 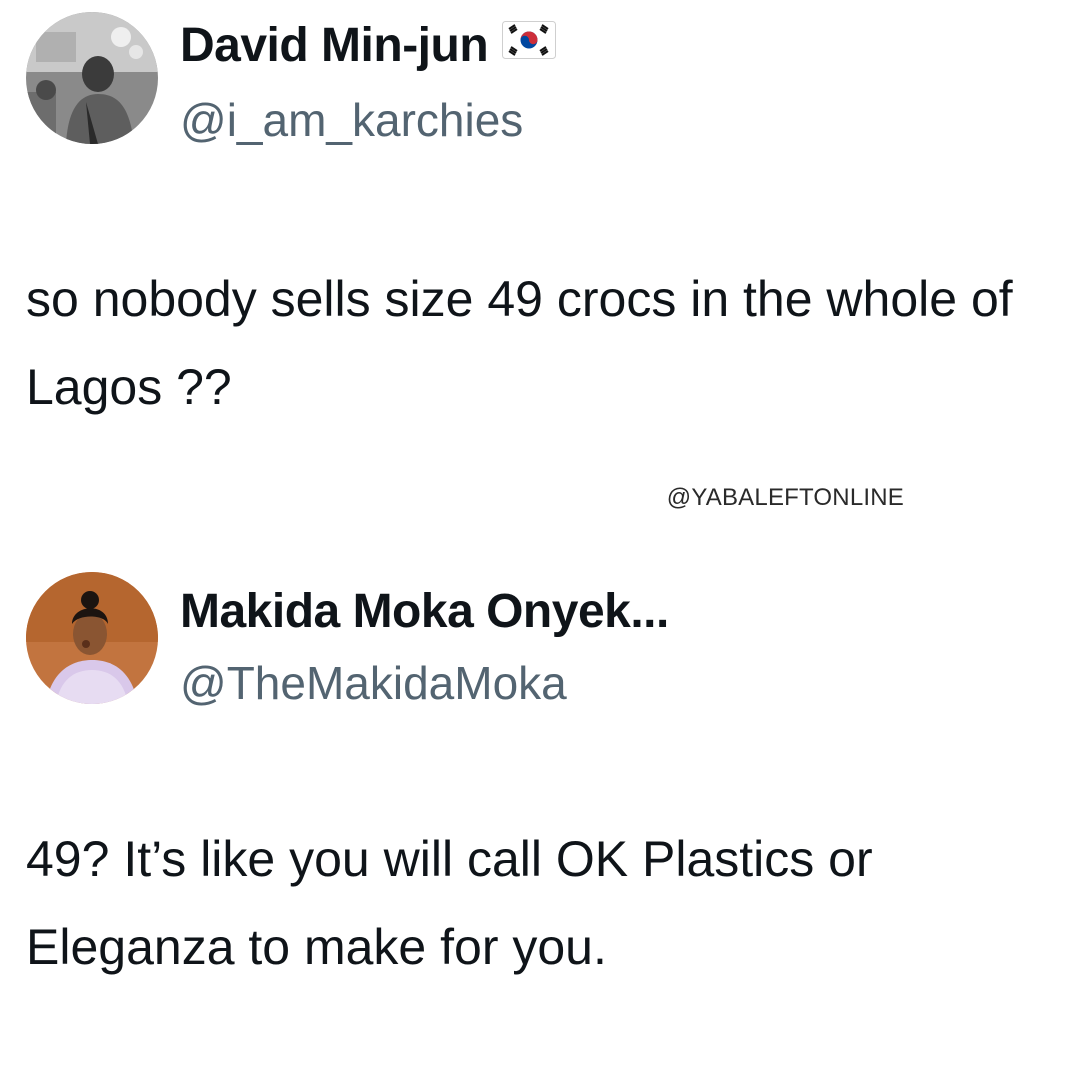 I want to click on display-name-text: David Min-jun, so click(x=334, y=45).